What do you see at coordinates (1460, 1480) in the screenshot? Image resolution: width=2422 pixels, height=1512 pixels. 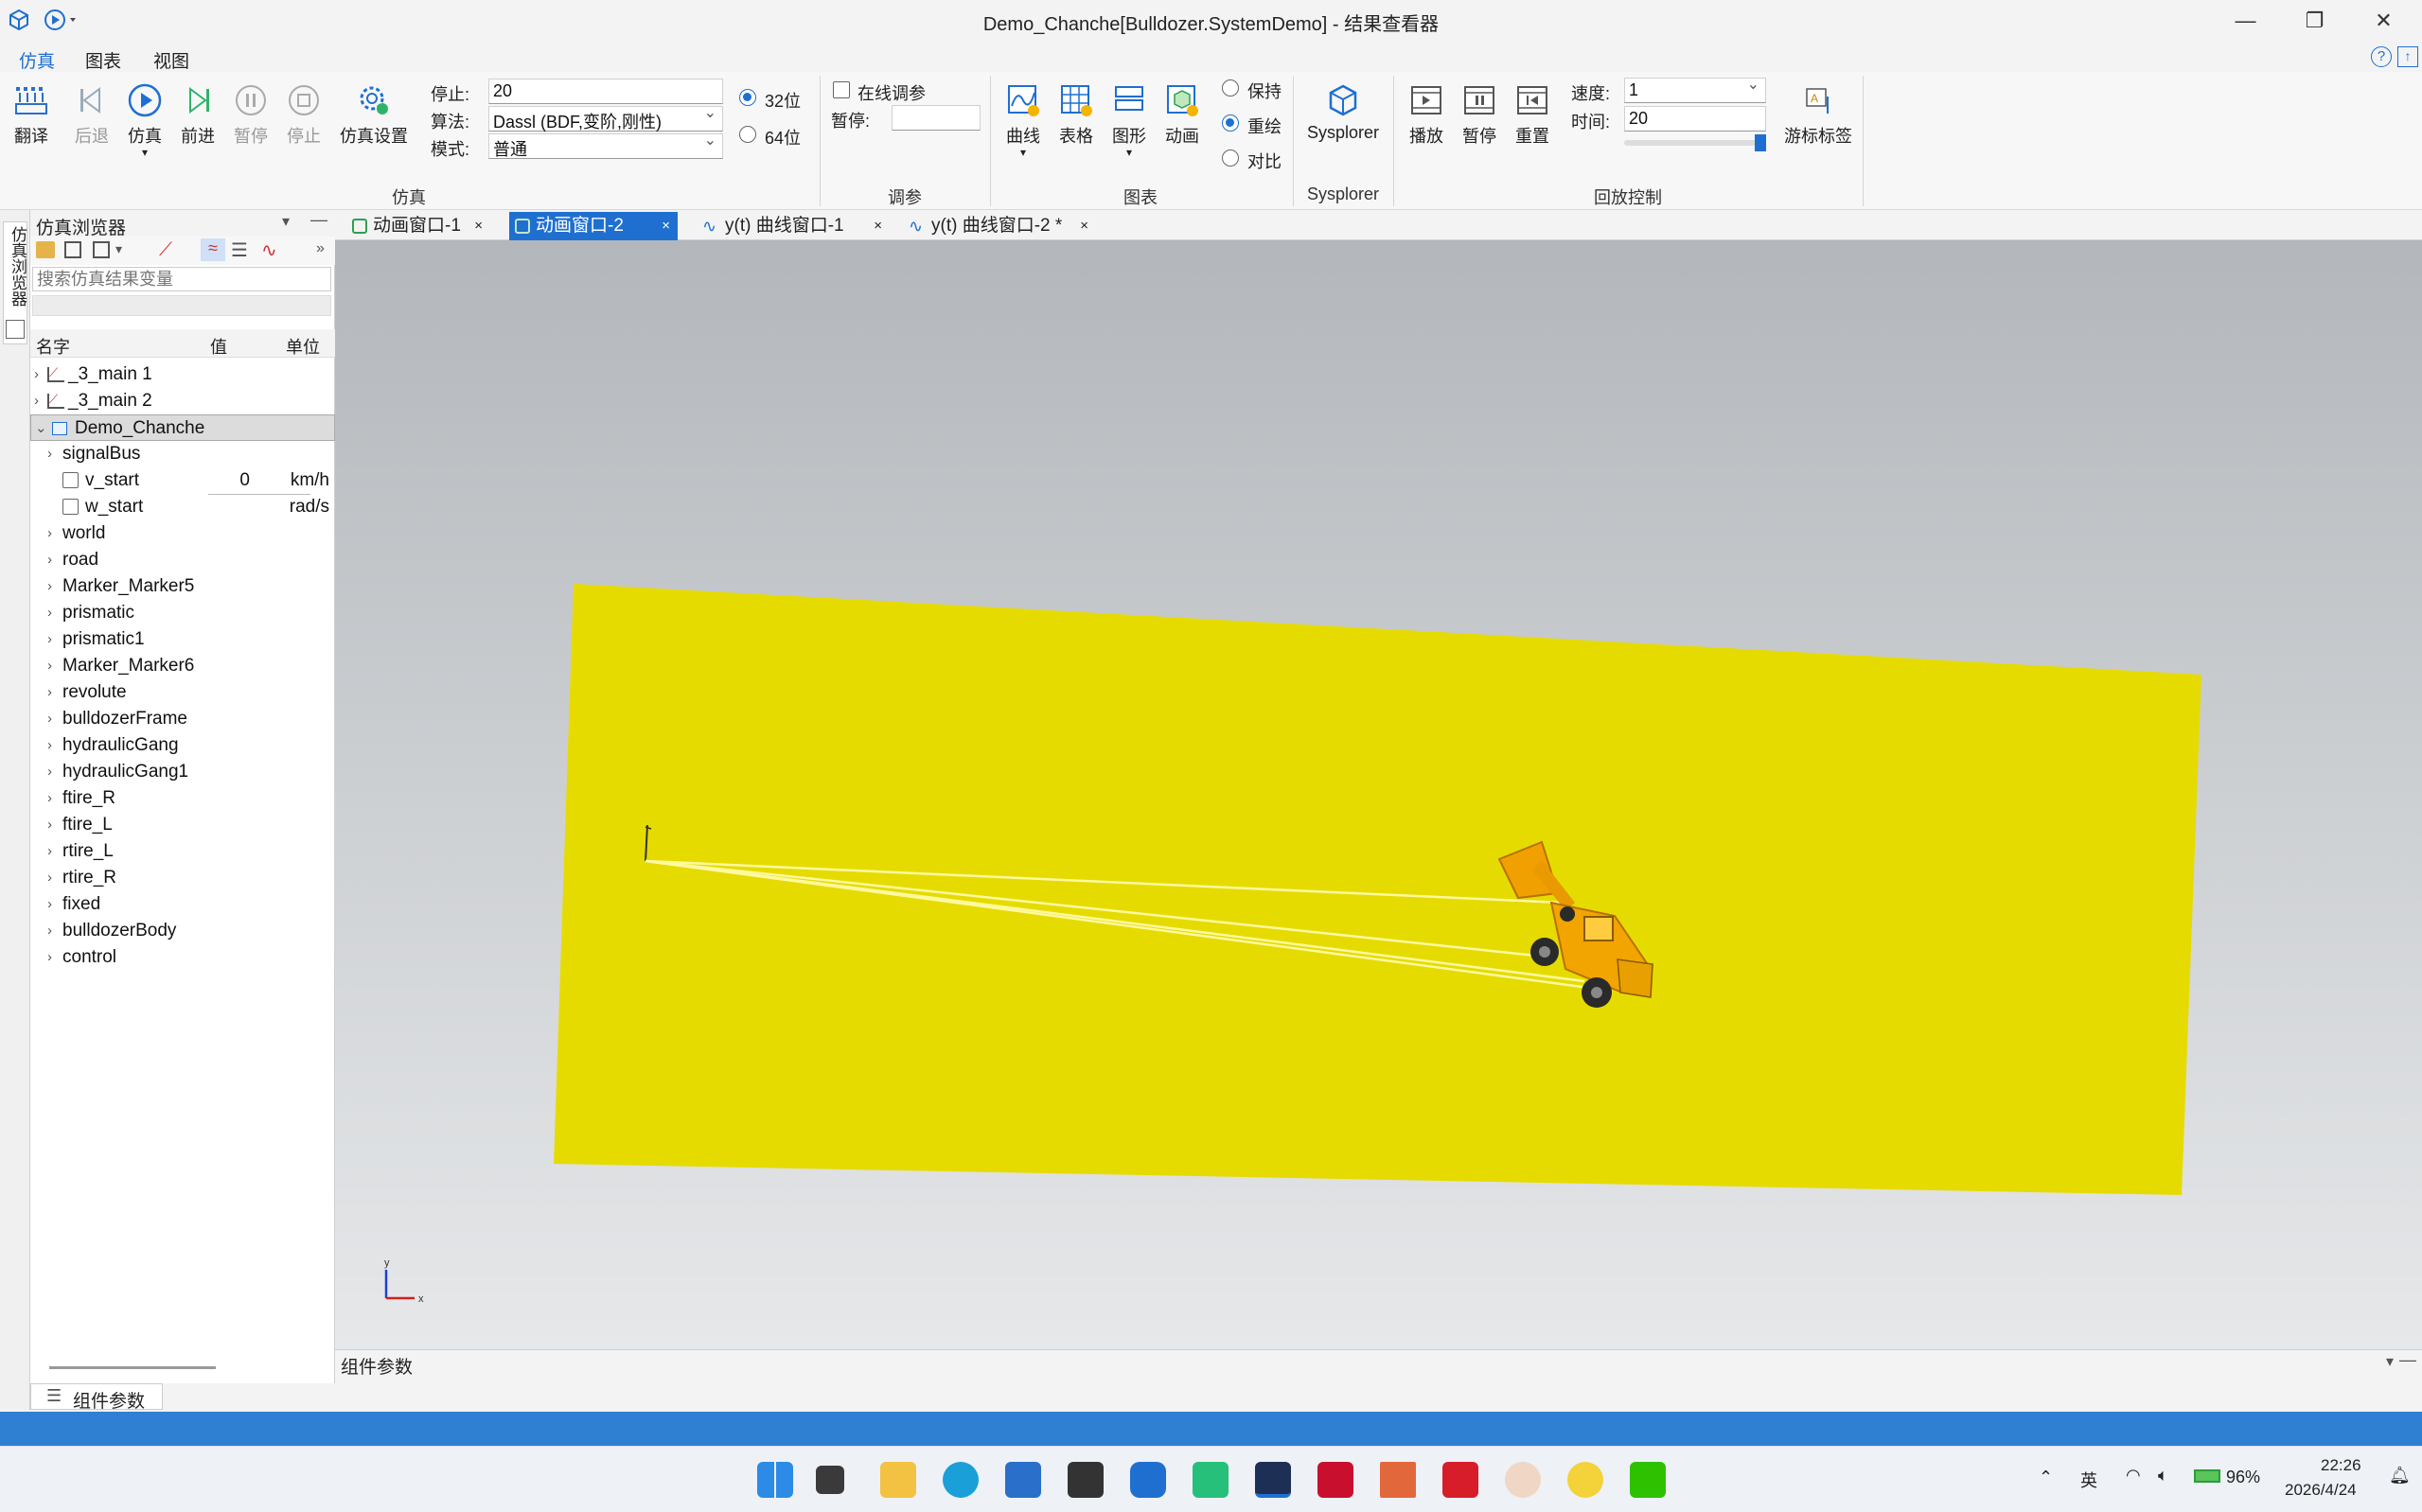 I see `autocad-icon` at bounding box center [1460, 1480].